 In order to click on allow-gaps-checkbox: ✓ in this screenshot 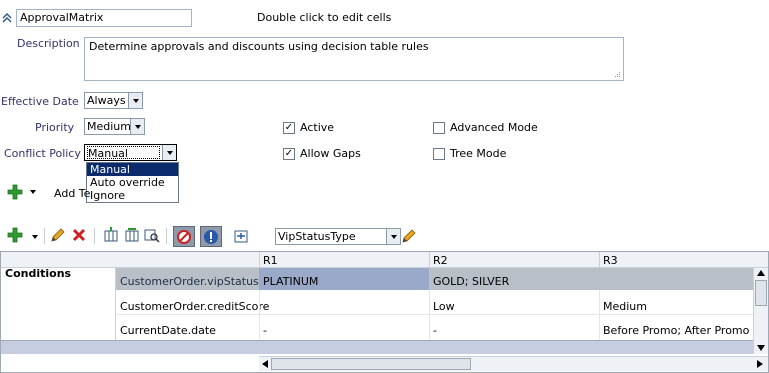, I will do `click(289, 153)`.